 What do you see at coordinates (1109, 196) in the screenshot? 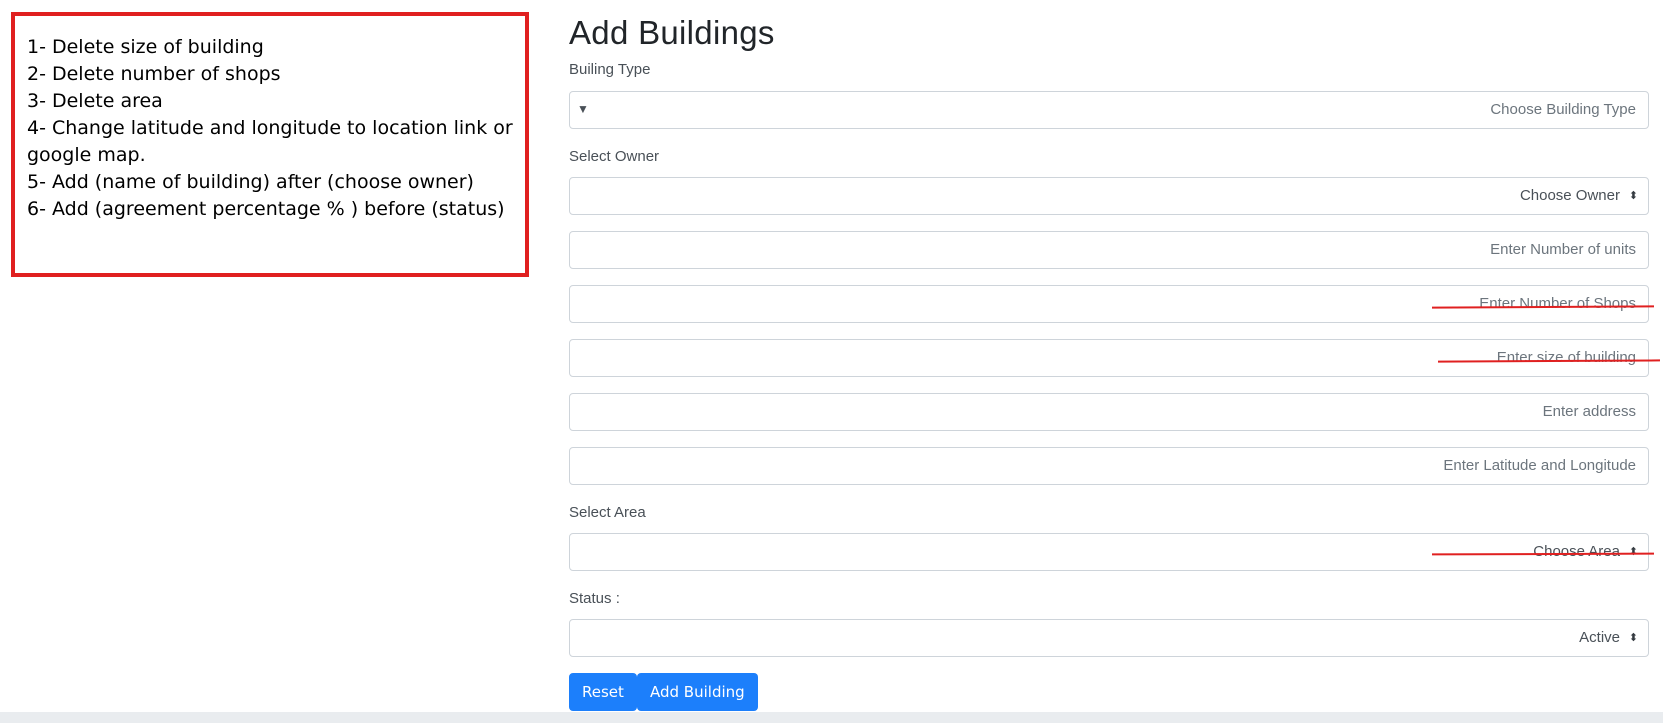
I see `owner-select: Choose Owner ⬍` at bounding box center [1109, 196].